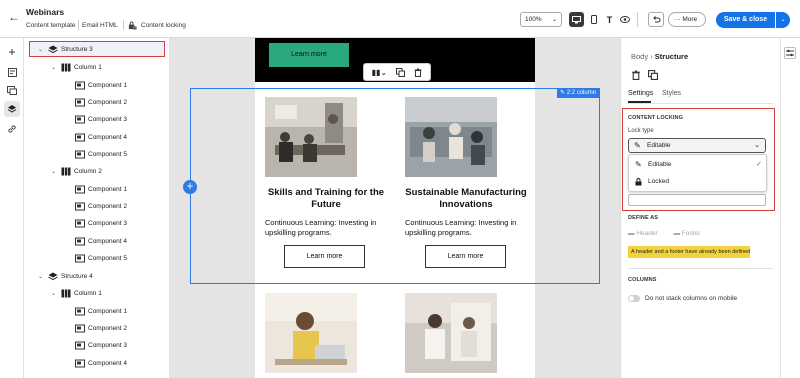  I want to click on mobile-icon, so click(593, 19).